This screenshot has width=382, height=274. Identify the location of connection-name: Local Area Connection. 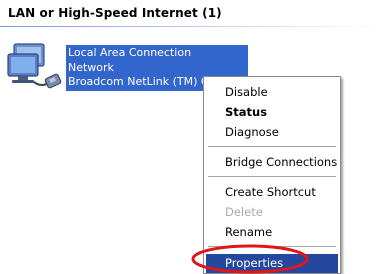
(130, 52).